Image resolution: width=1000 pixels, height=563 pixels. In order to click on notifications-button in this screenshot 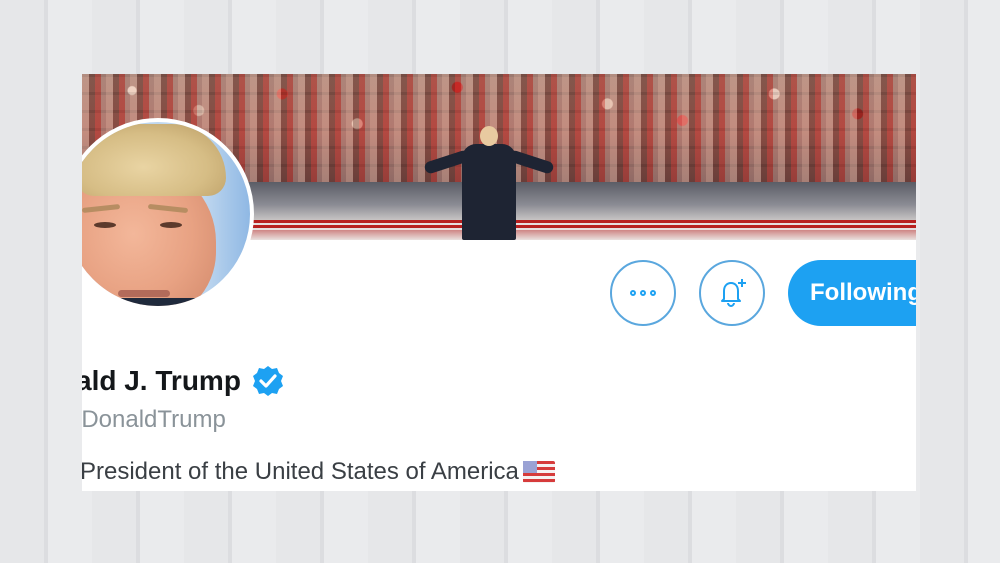, I will do `click(732, 293)`.